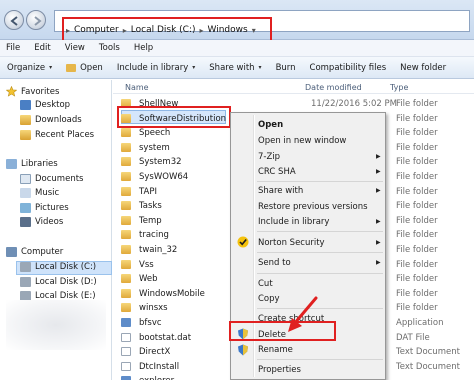  What do you see at coordinates (153, 308) in the screenshot?
I see `file-name: winsxs` at bounding box center [153, 308].